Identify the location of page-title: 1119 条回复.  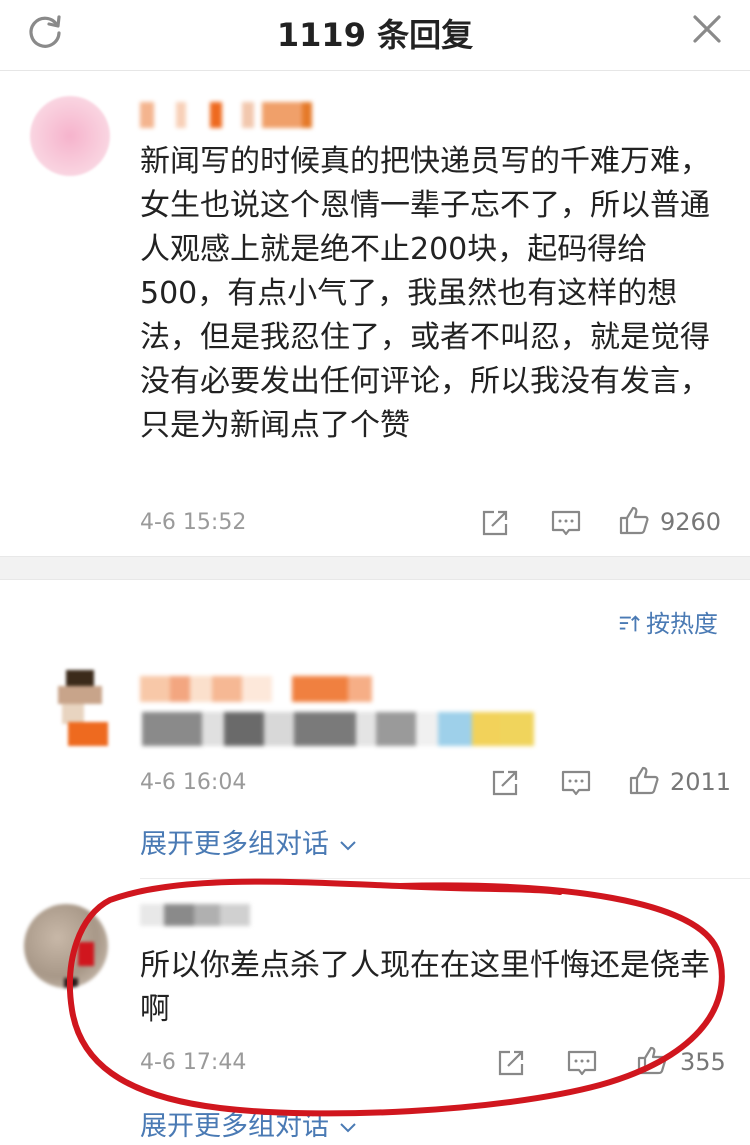
(375, 35).